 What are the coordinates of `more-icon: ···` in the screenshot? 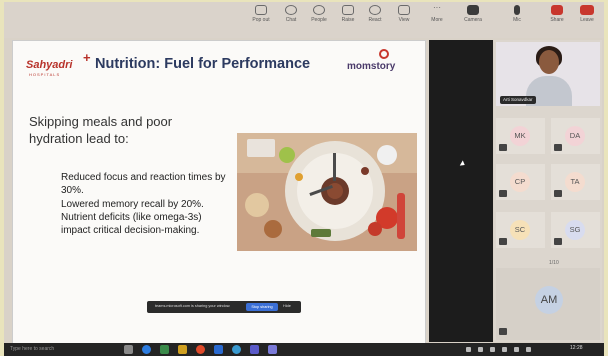 It's located at (437, 7).